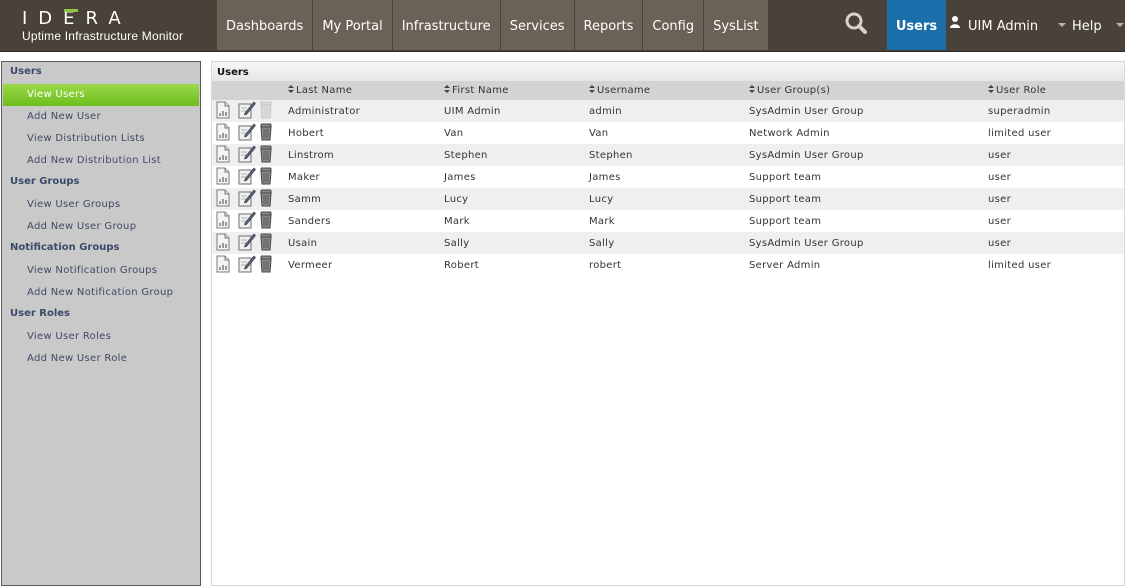 Image resolution: width=1125 pixels, height=586 pixels. What do you see at coordinates (101, 205) in the screenshot?
I see `sidebar-item-view-user-groups: View User Groups` at bounding box center [101, 205].